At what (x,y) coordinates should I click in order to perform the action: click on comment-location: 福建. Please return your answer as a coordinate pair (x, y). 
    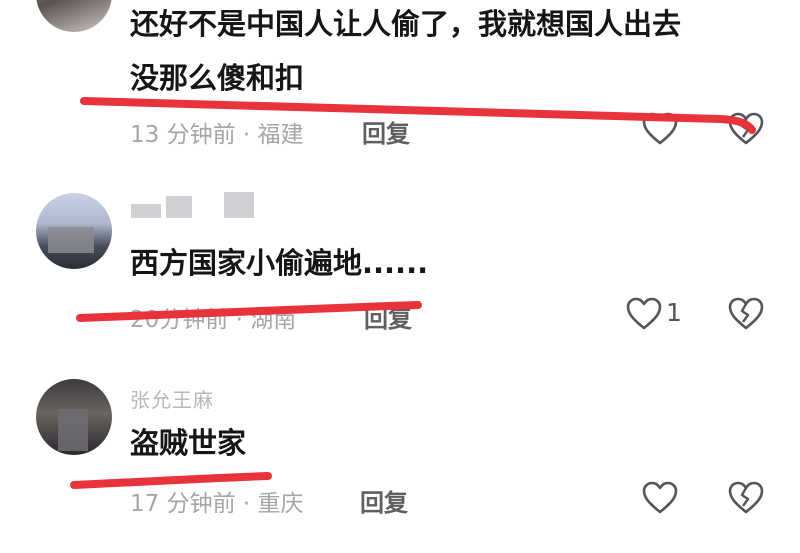
    Looking at the image, I should click on (280, 135).